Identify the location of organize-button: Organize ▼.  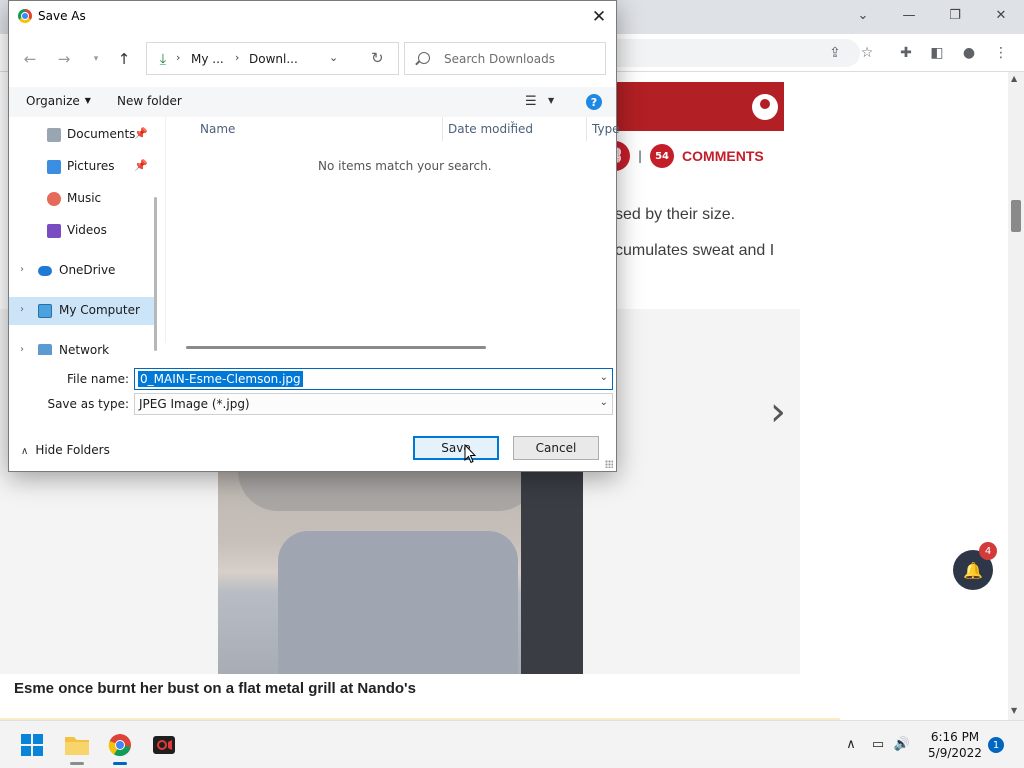
(58, 101).